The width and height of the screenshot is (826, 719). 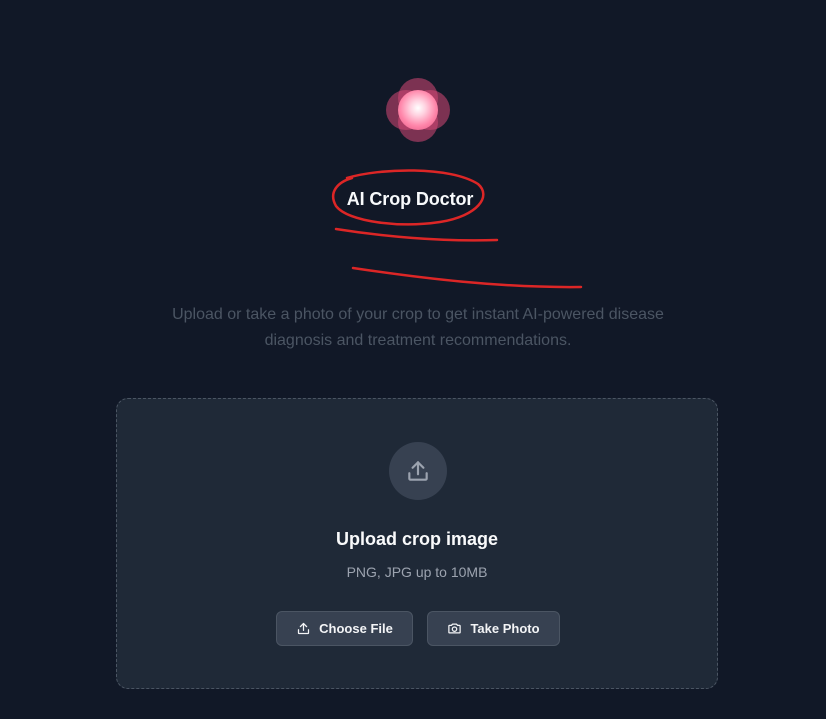 What do you see at coordinates (455, 628) in the screenshot?
I see `camera-icon` at bounding box center [455, 628].